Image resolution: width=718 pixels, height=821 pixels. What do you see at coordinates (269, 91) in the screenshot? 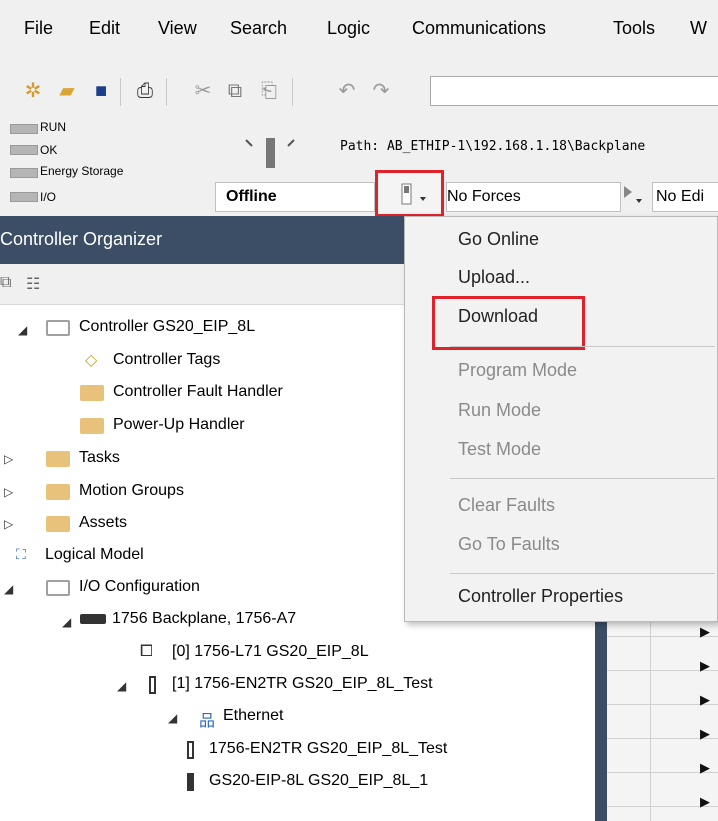
I see `paste-icon: ⎗` at bounding box center [269, 91].